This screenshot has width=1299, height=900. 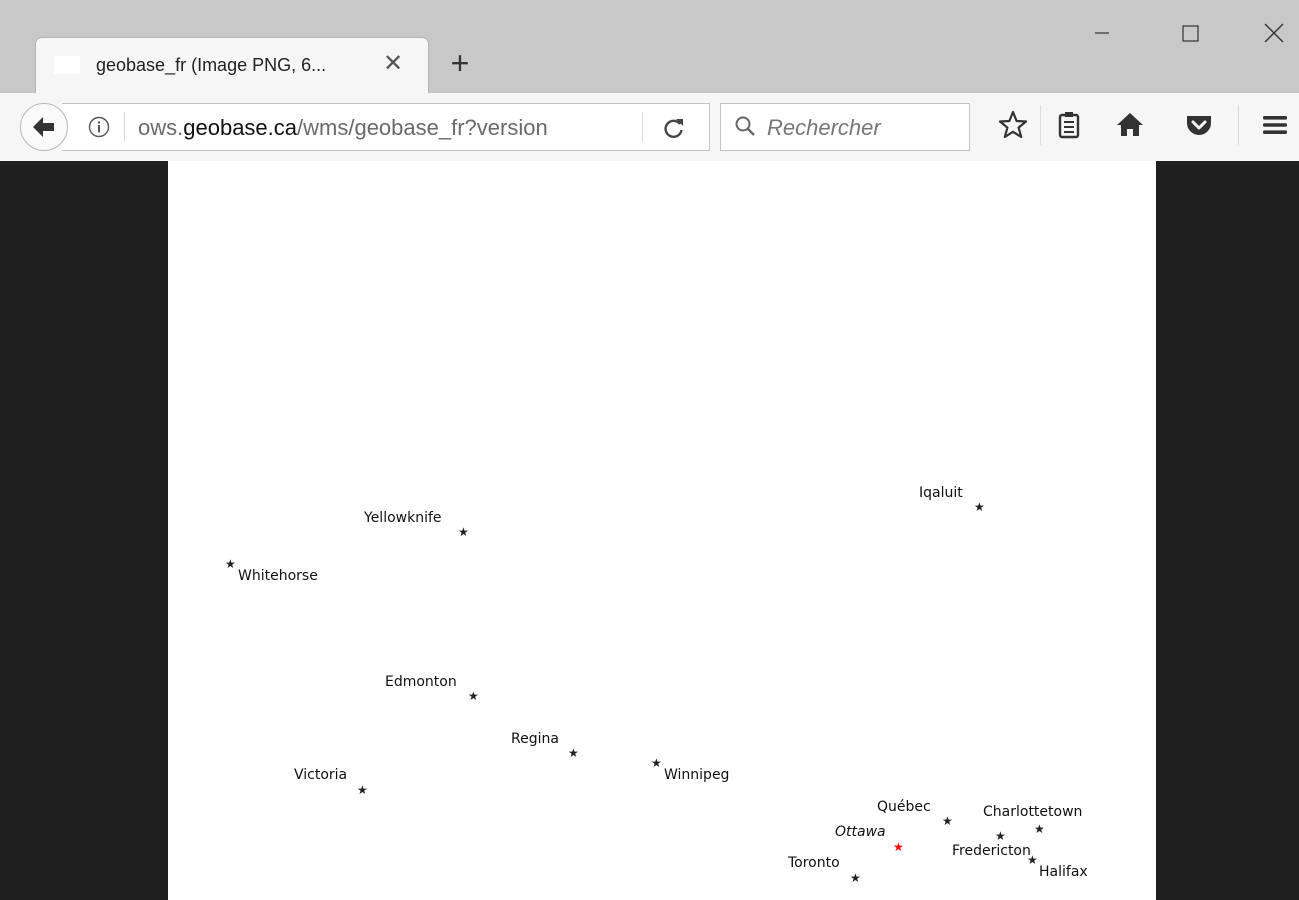 I want to click on back-button, so click(x=44, y=127).